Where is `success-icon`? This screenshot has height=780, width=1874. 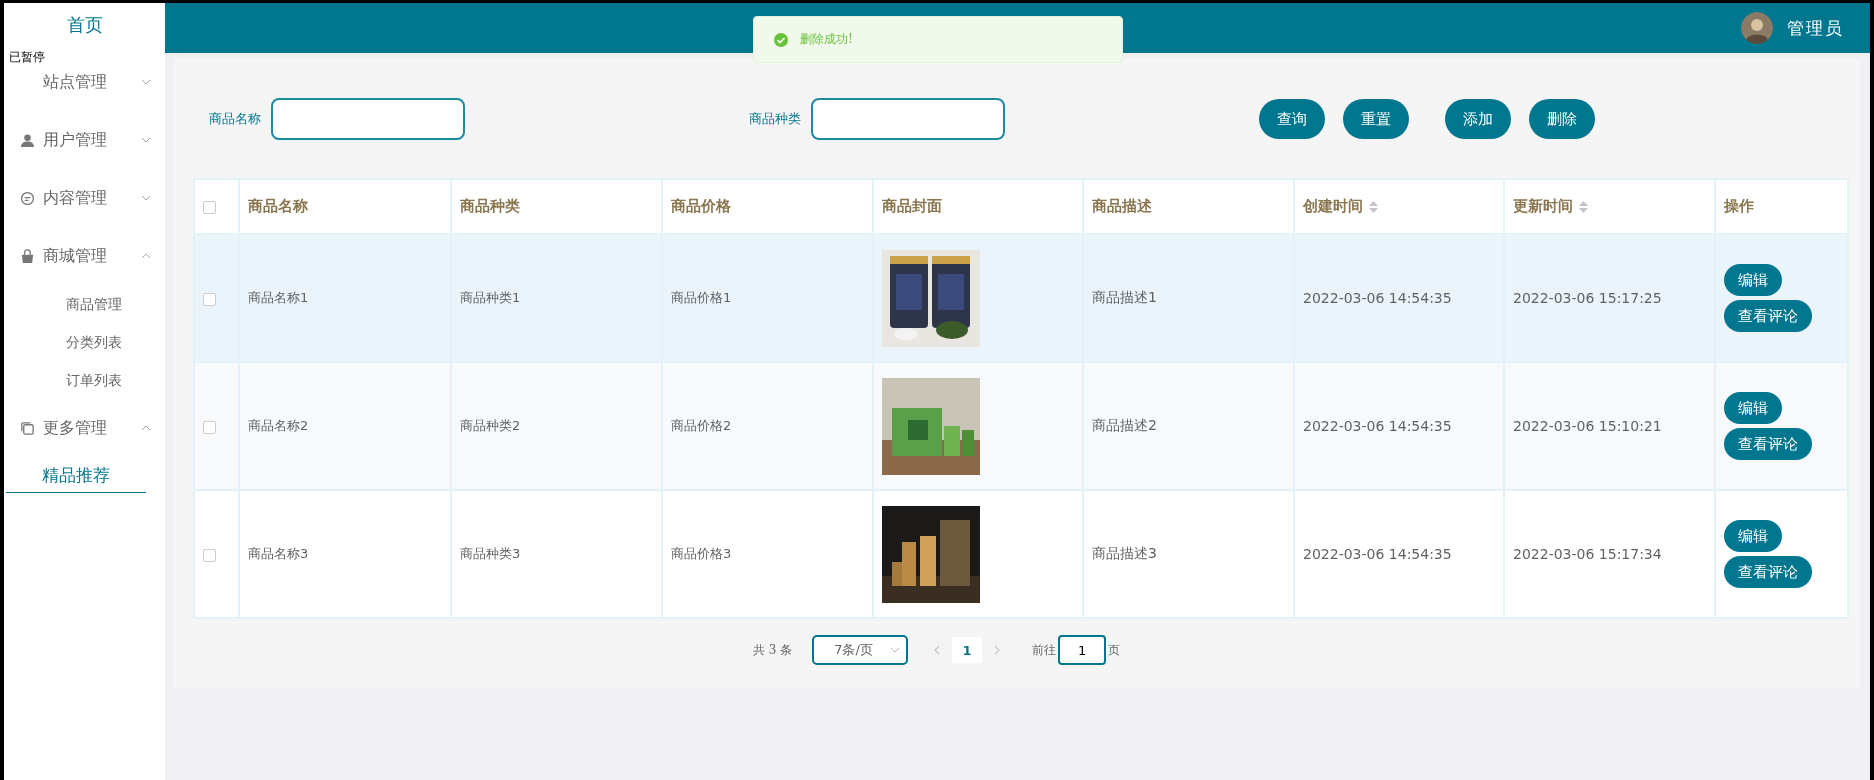
success-icon is located at coordinates (781, 39).